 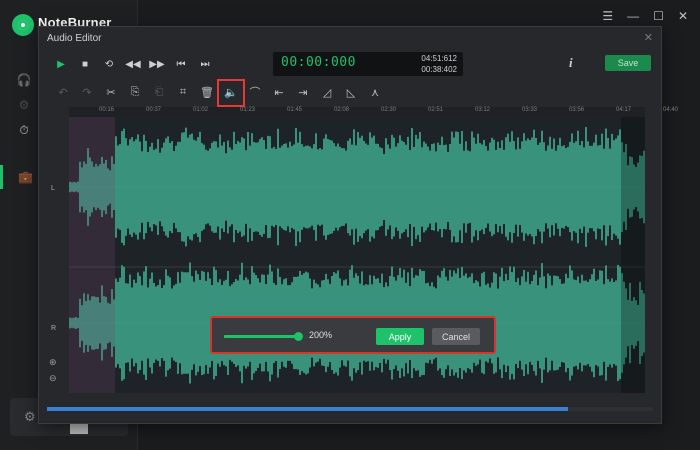 I want to click on zoom-in-icon: ⊕, so click(x=53, y=362).